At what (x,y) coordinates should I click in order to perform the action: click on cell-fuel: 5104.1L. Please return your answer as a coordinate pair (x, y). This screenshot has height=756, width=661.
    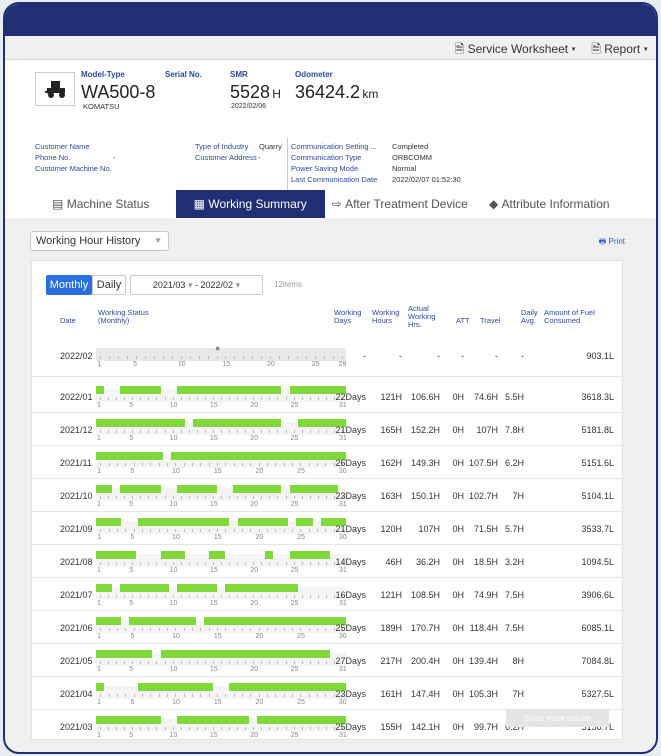
    Looking at the image, I should click on (597, 496).